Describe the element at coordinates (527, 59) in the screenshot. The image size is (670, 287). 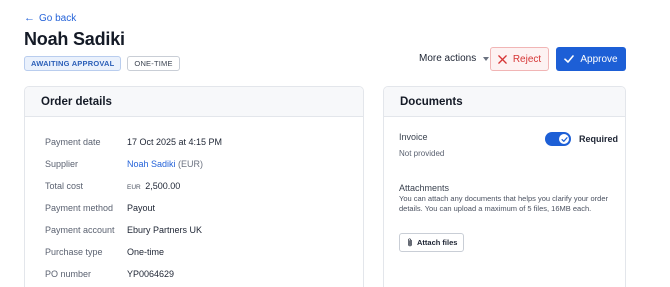
I see `reject-label: Reject` at that location.